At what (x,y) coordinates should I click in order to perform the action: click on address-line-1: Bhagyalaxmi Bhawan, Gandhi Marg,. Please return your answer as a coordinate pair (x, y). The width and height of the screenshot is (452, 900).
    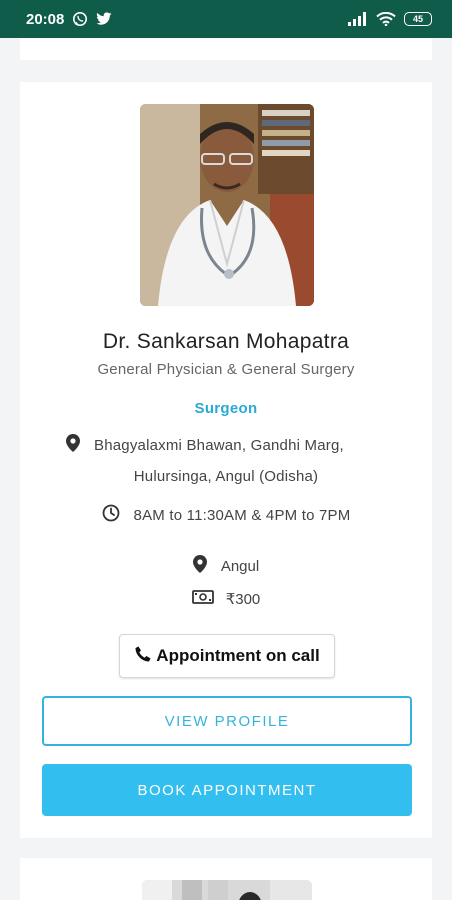
    Looking at the image, I should click on (219, 445).